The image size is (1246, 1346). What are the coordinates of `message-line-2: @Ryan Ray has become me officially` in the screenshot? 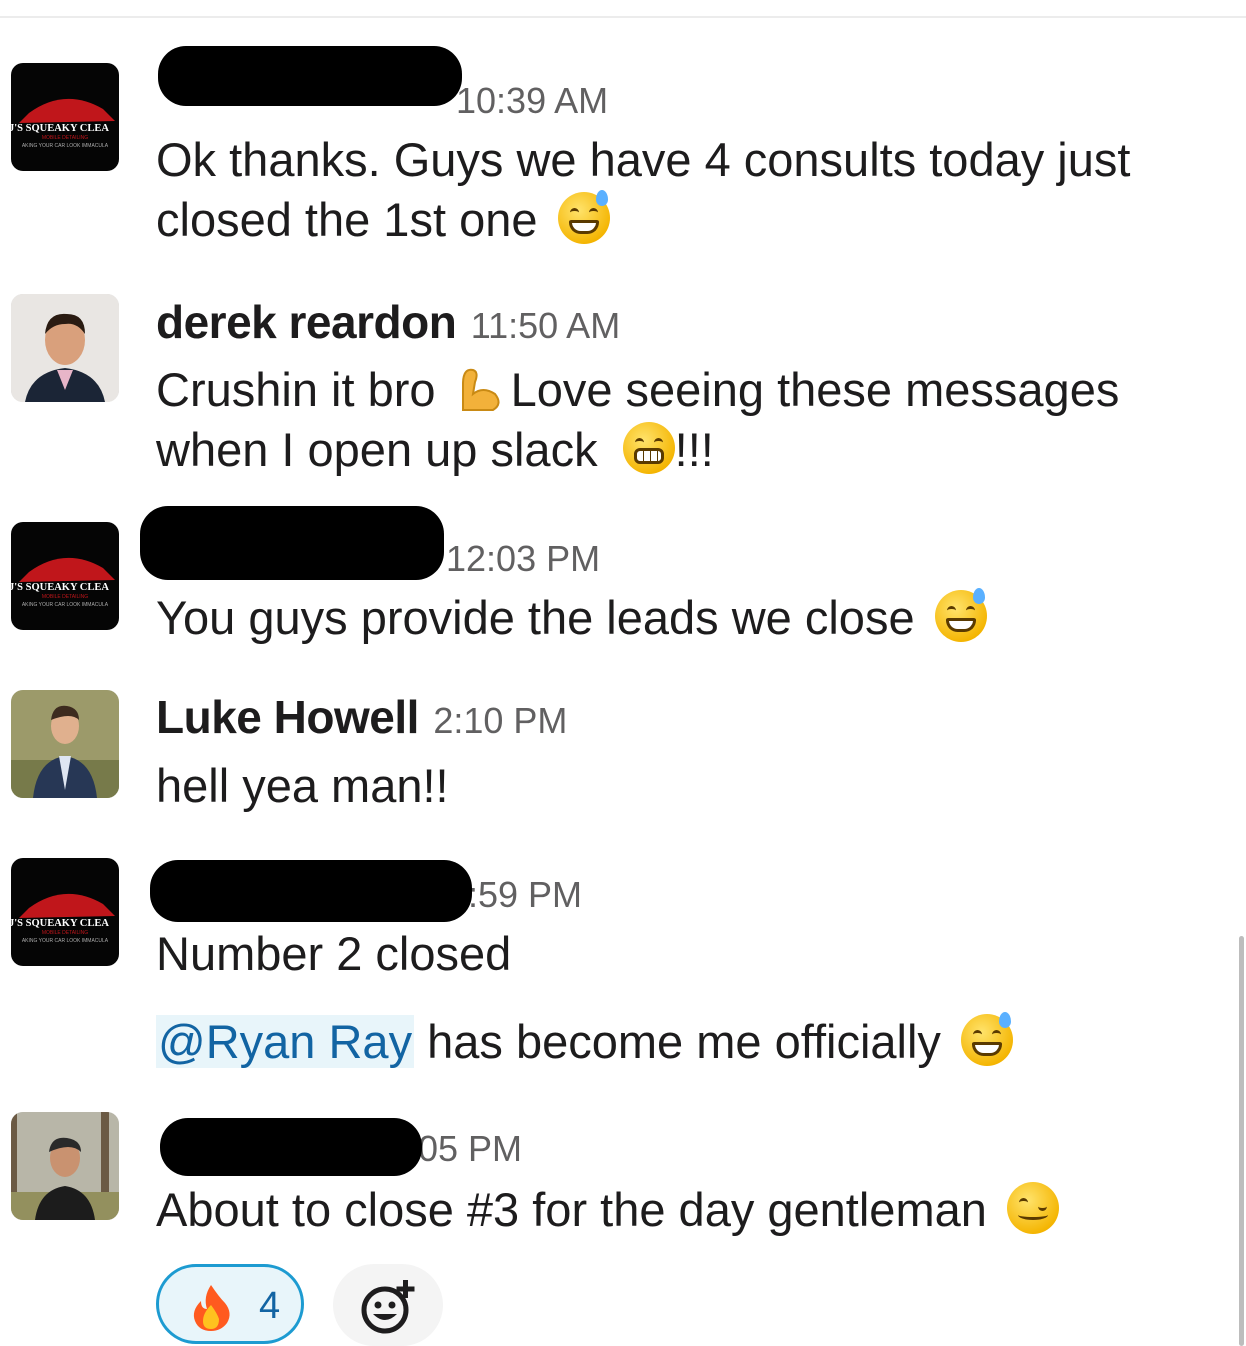 It's located at (584, 1042).